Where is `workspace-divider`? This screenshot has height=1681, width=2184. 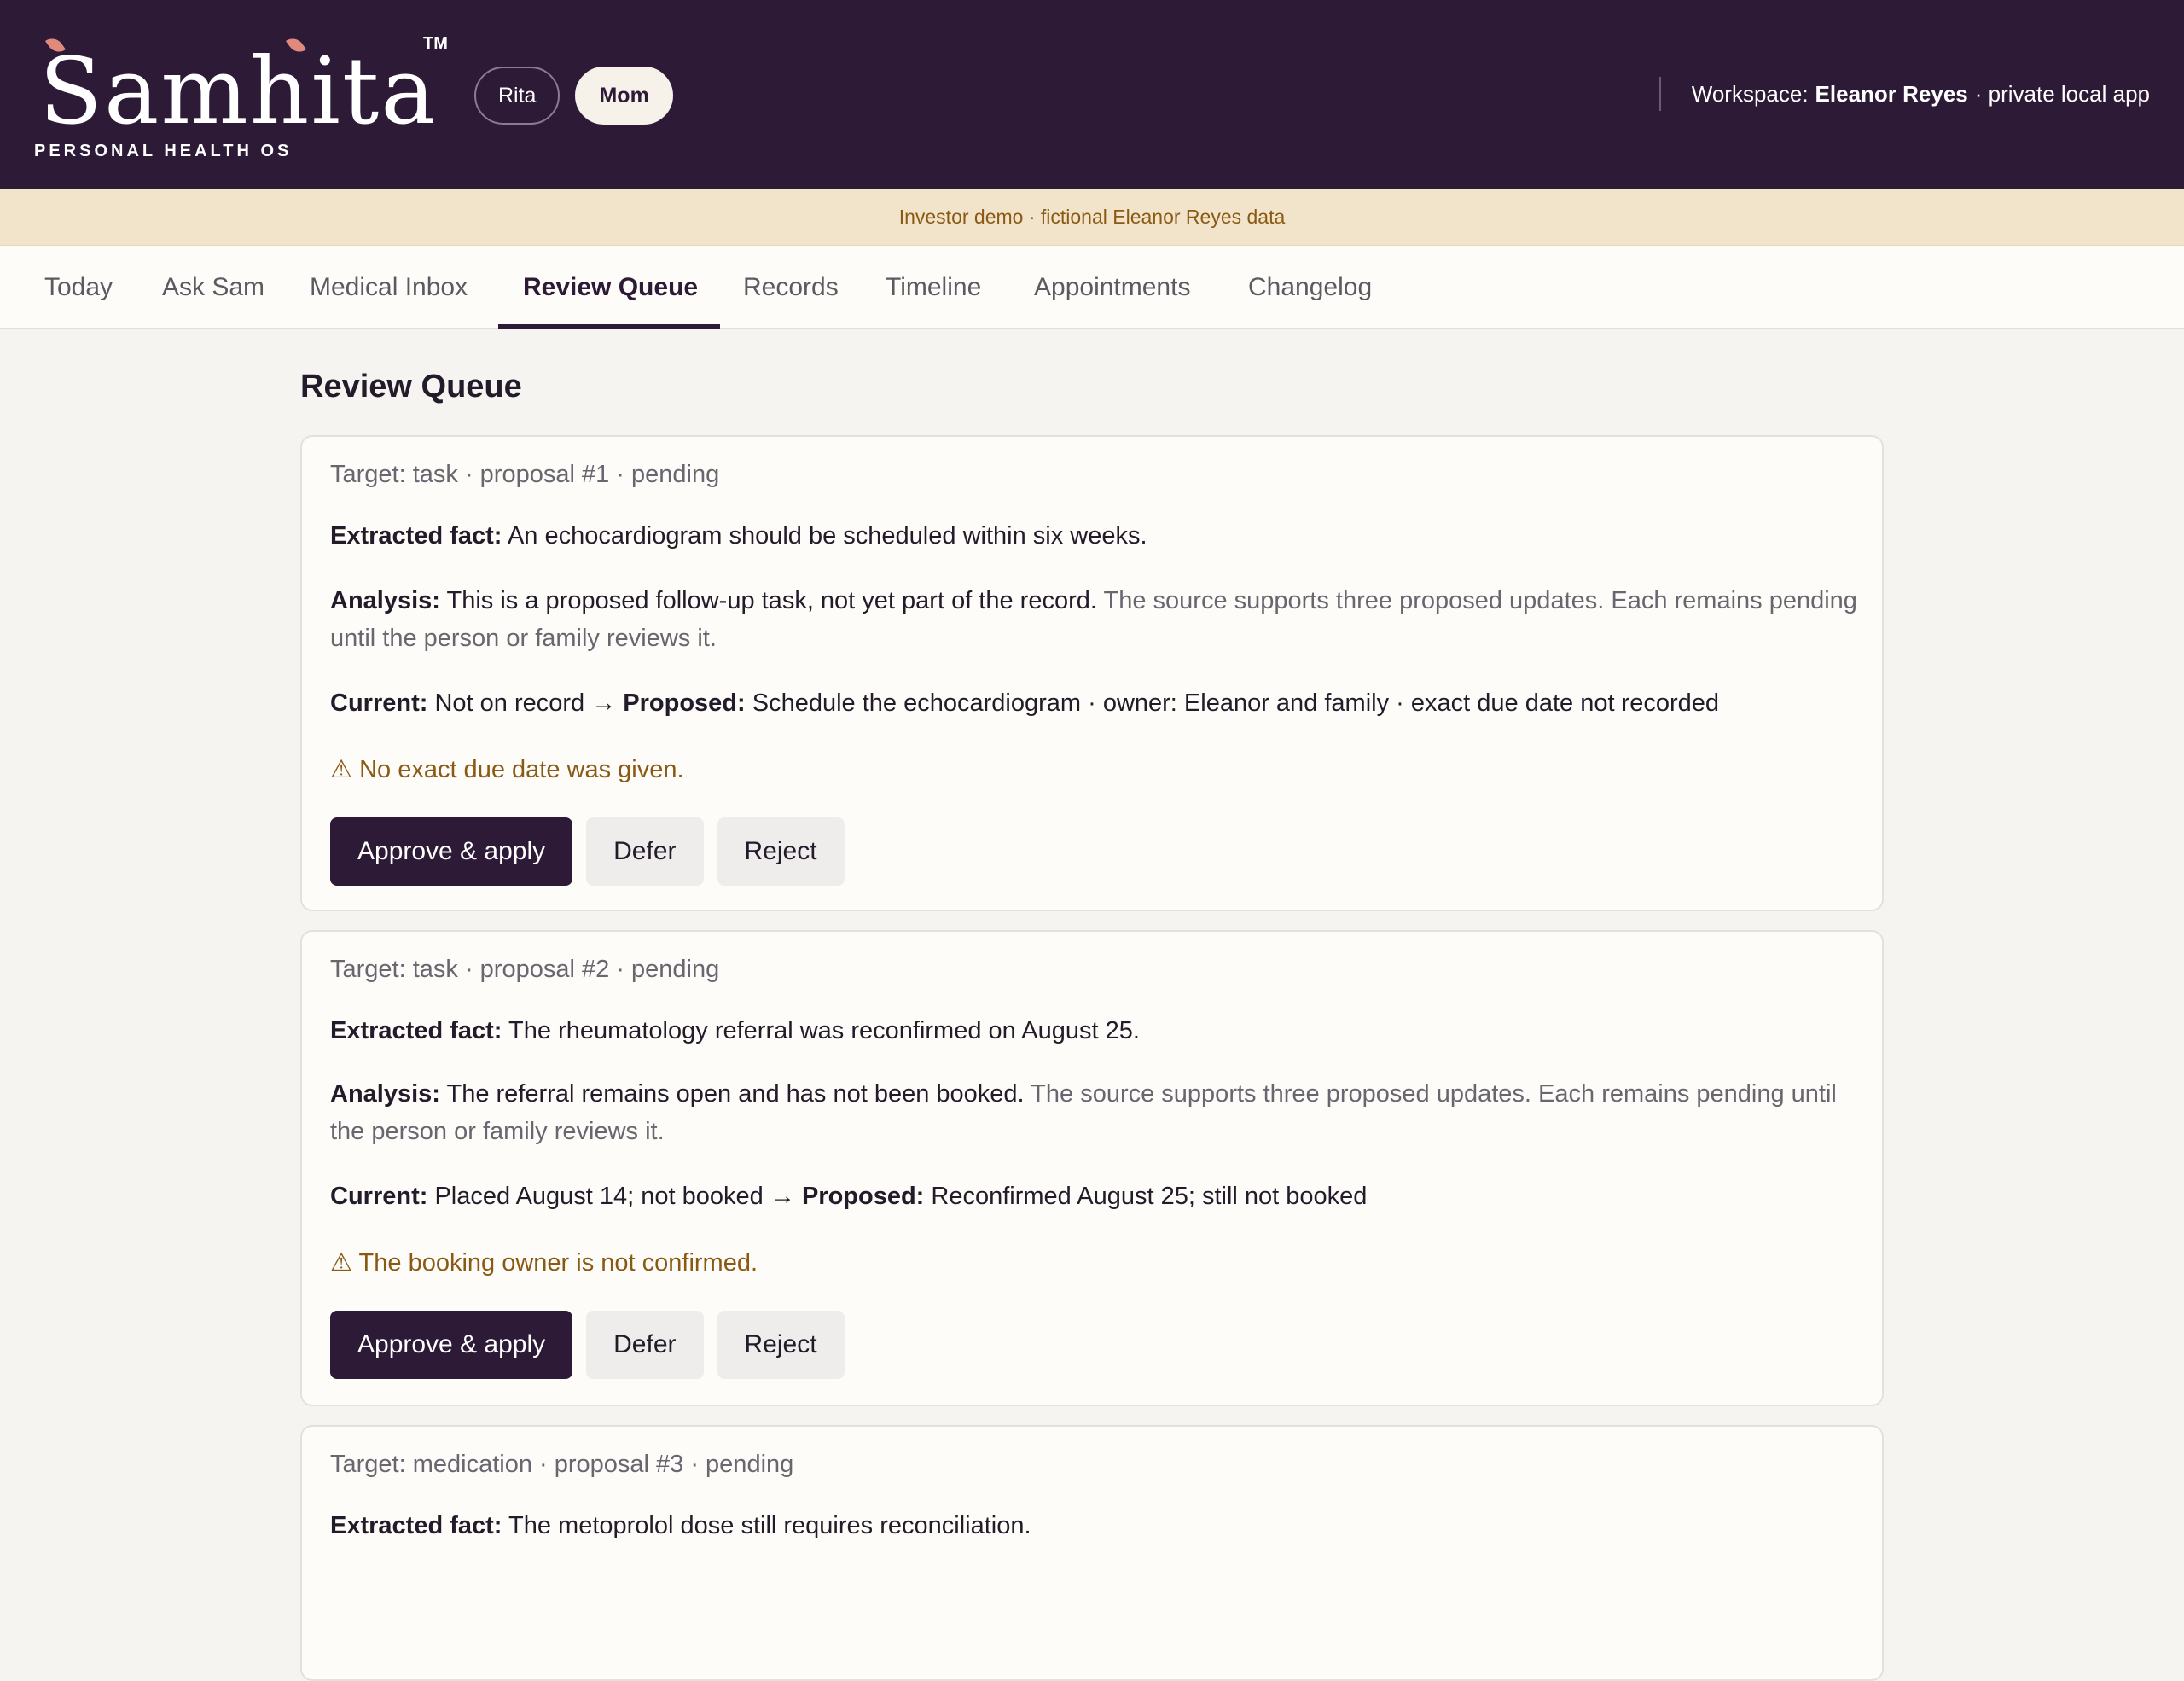
workspace-divider is located at coordinates (1659, 94).